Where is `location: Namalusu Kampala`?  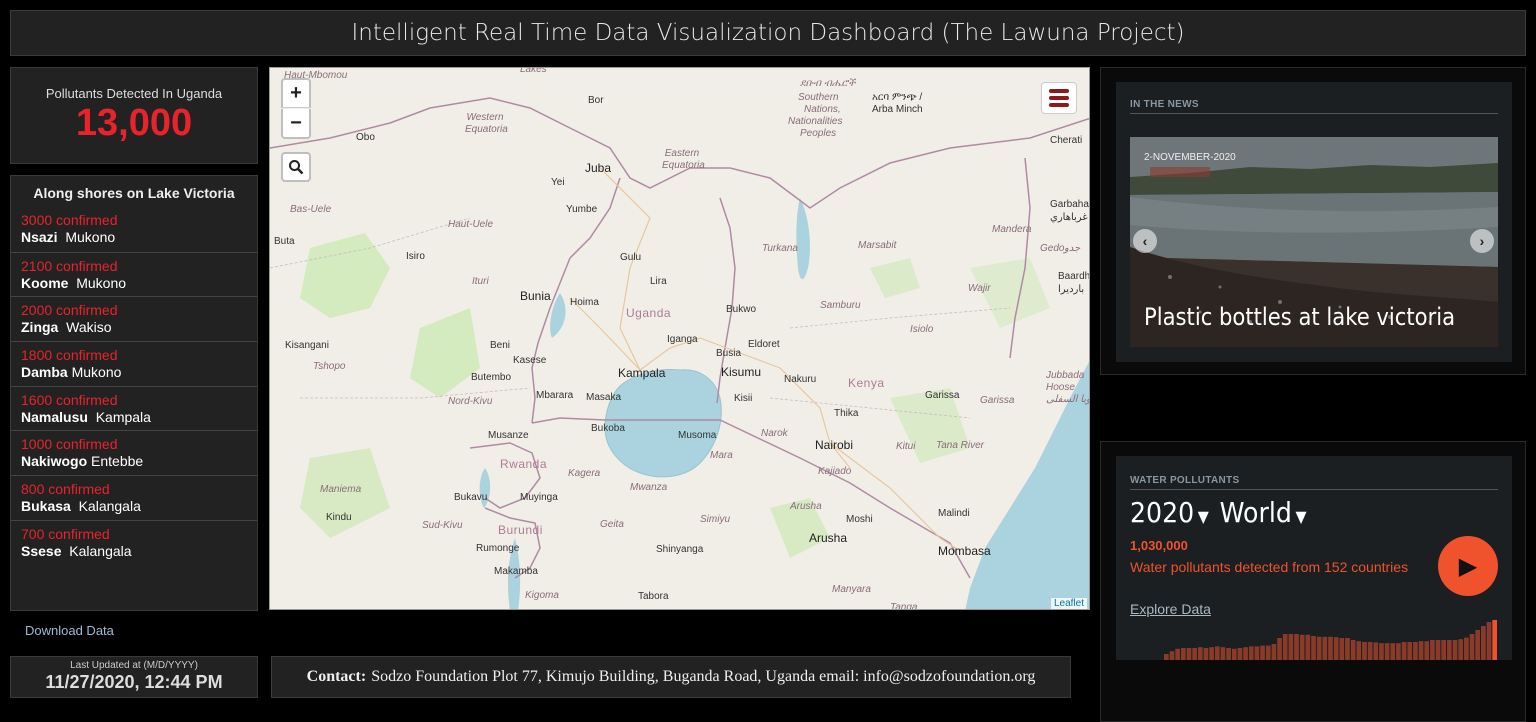 location: Namalusu Kampala is located at coordinates (139, 417).